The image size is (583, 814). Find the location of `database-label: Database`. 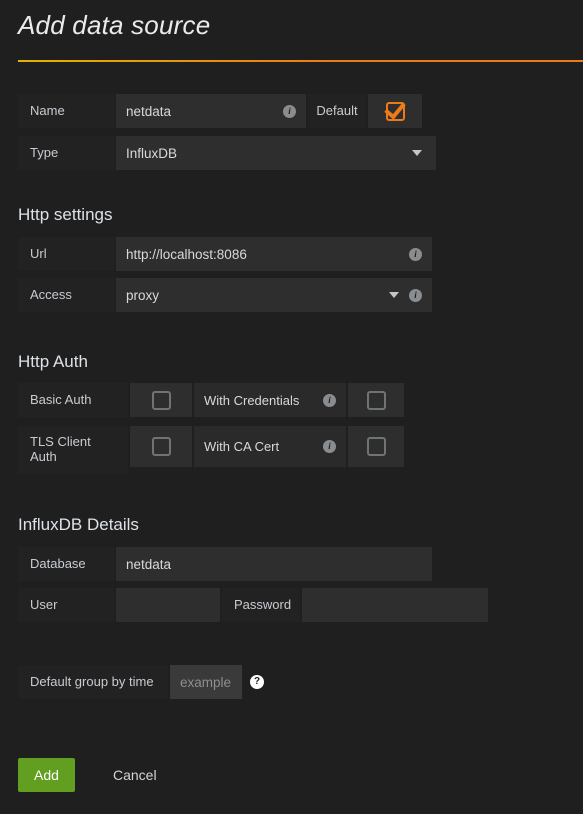

database-label: Database is located at coordinates (66, 564).